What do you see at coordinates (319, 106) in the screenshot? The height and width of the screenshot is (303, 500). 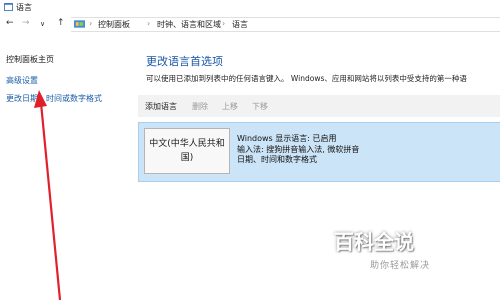 I see `language-toolbar: 添加语言 删除 上移 下移` at bounding box center [319, 106].